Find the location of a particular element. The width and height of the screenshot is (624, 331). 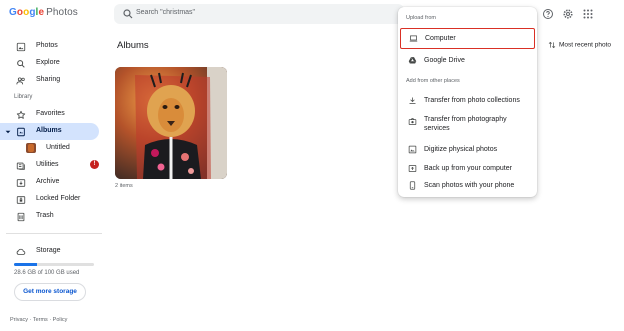

transfer-photography-services-item: Transfer from photography services is located at coordinates (467, 125).